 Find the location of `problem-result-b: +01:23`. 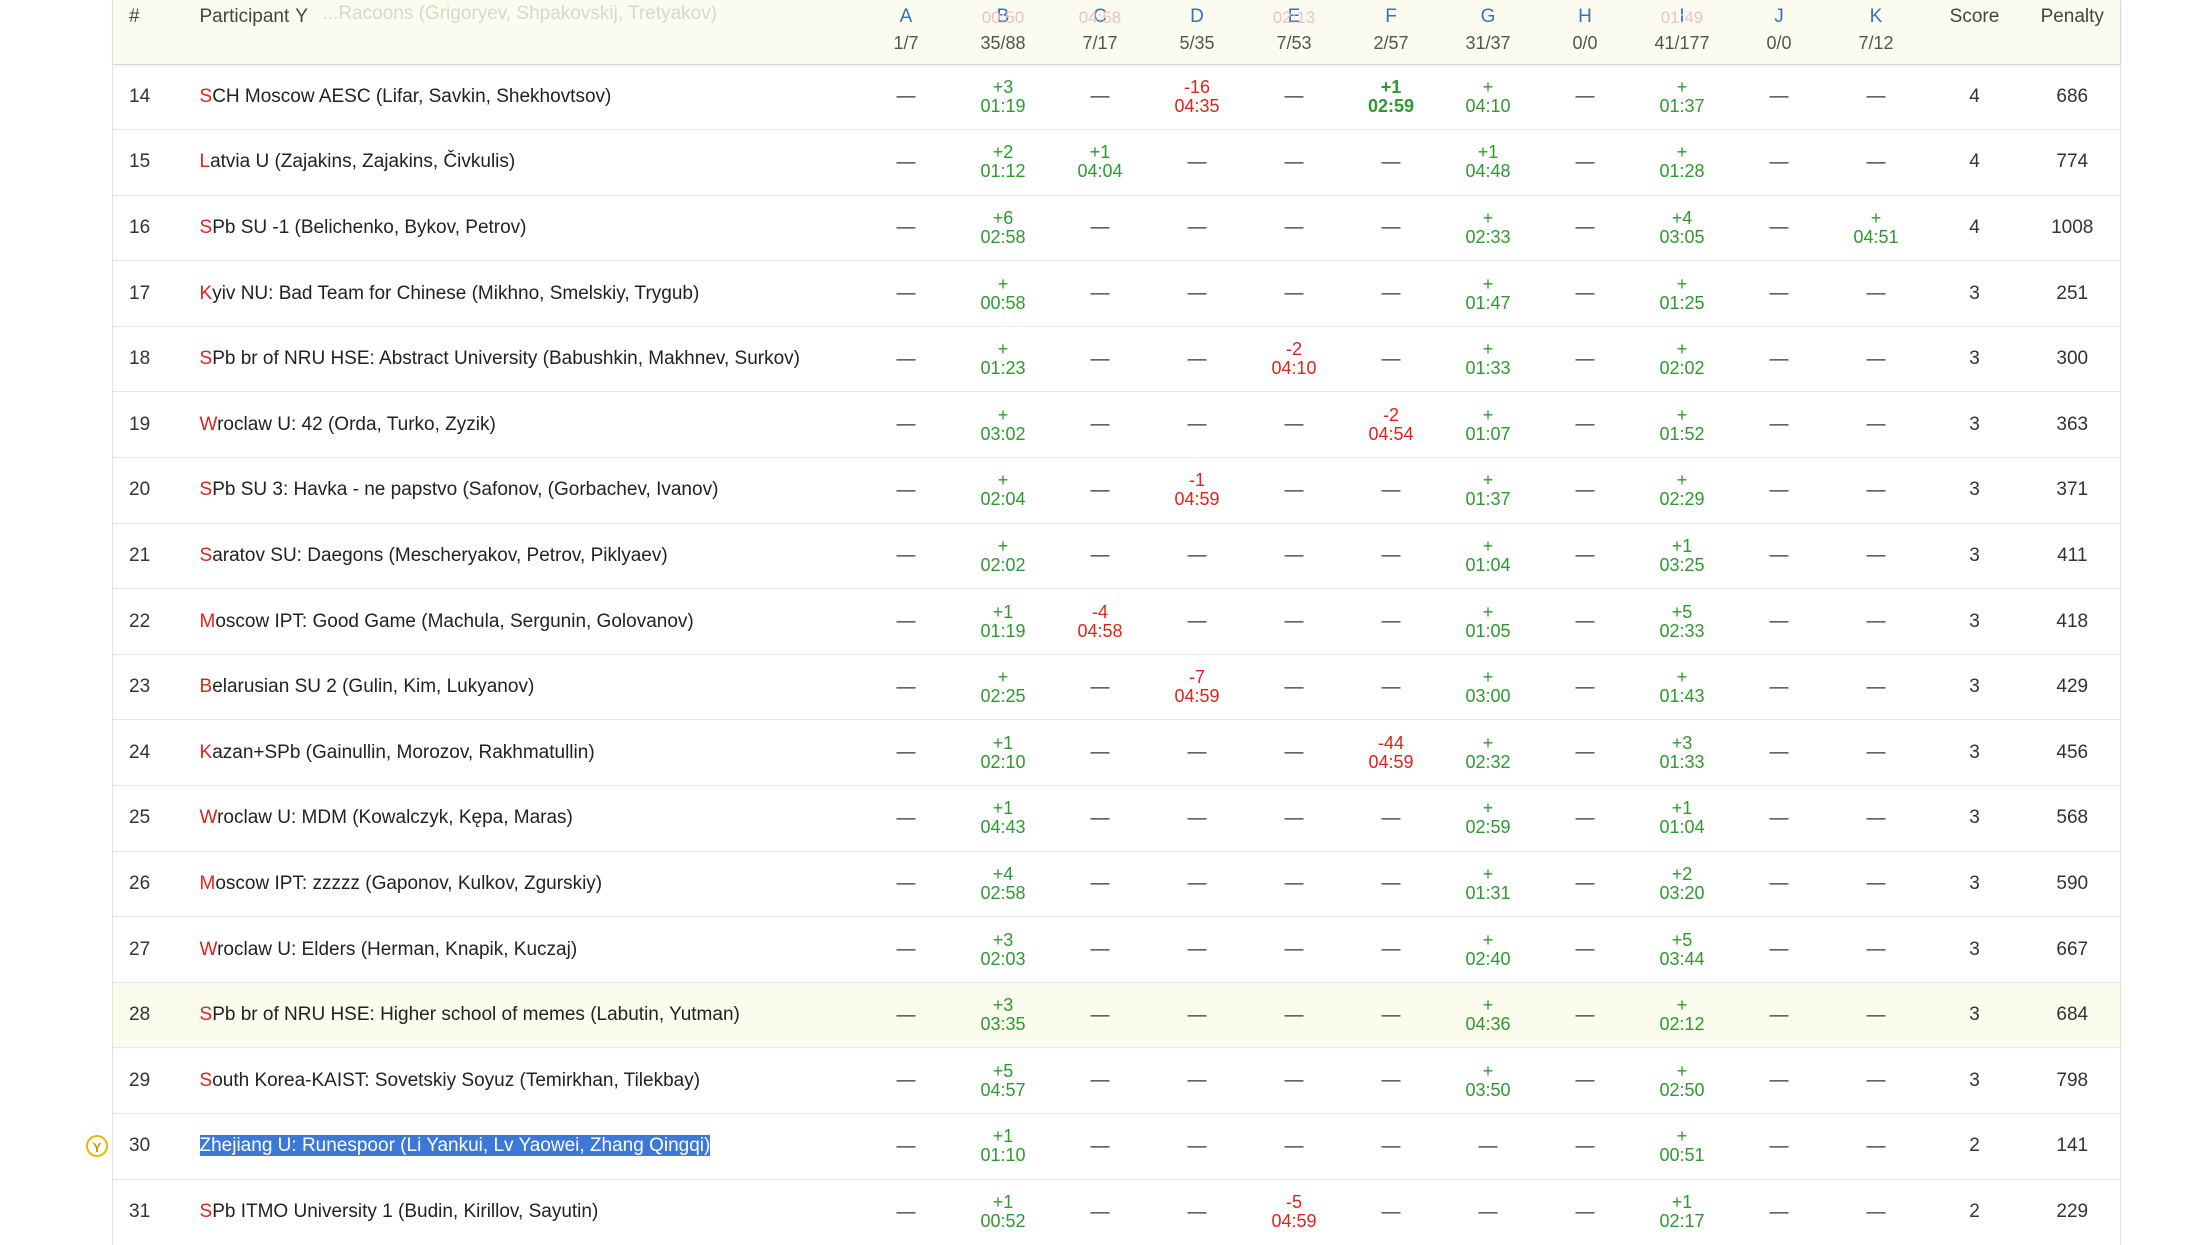

problem-result-b: +01:23 is located at coordinates (1003, 359).